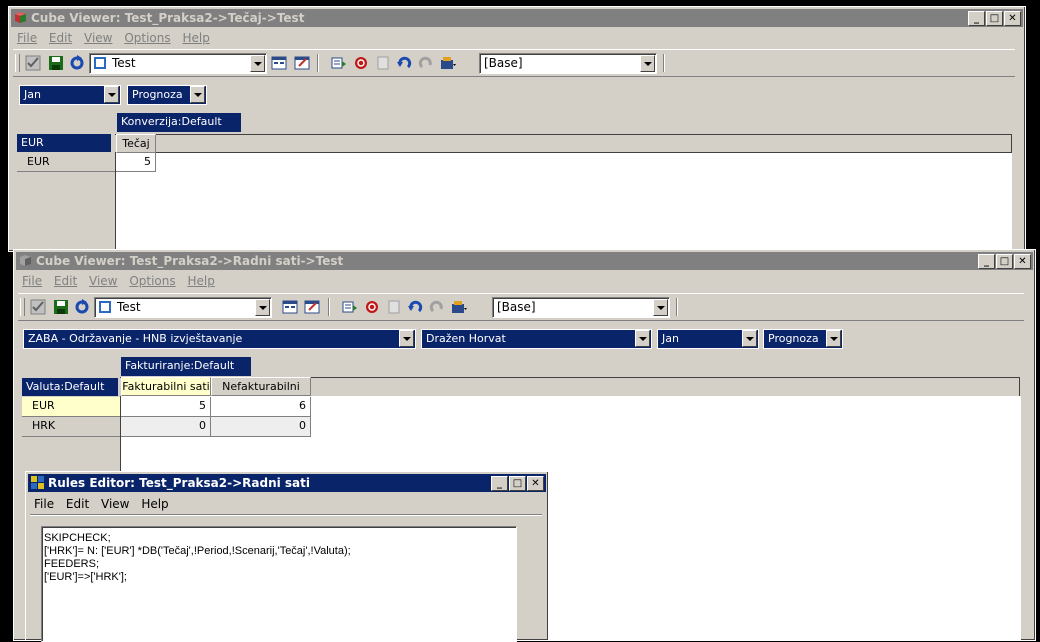 Image resolution: width=1040 pixels, height=642 pixels. Describe the element at coordinates (32, 94) in the screenshot. I see `title-dim-period-value: Jan` at that location.